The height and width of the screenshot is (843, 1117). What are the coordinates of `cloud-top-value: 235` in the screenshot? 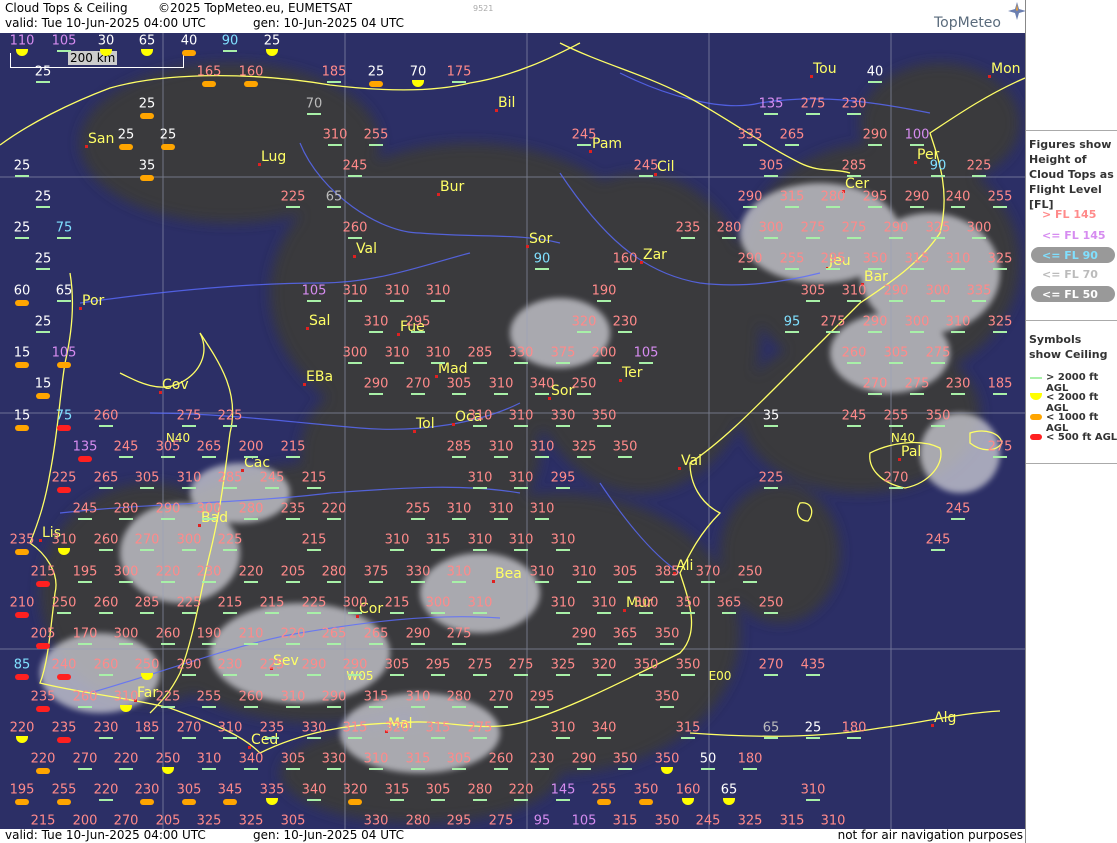 It's located at (688, 228).